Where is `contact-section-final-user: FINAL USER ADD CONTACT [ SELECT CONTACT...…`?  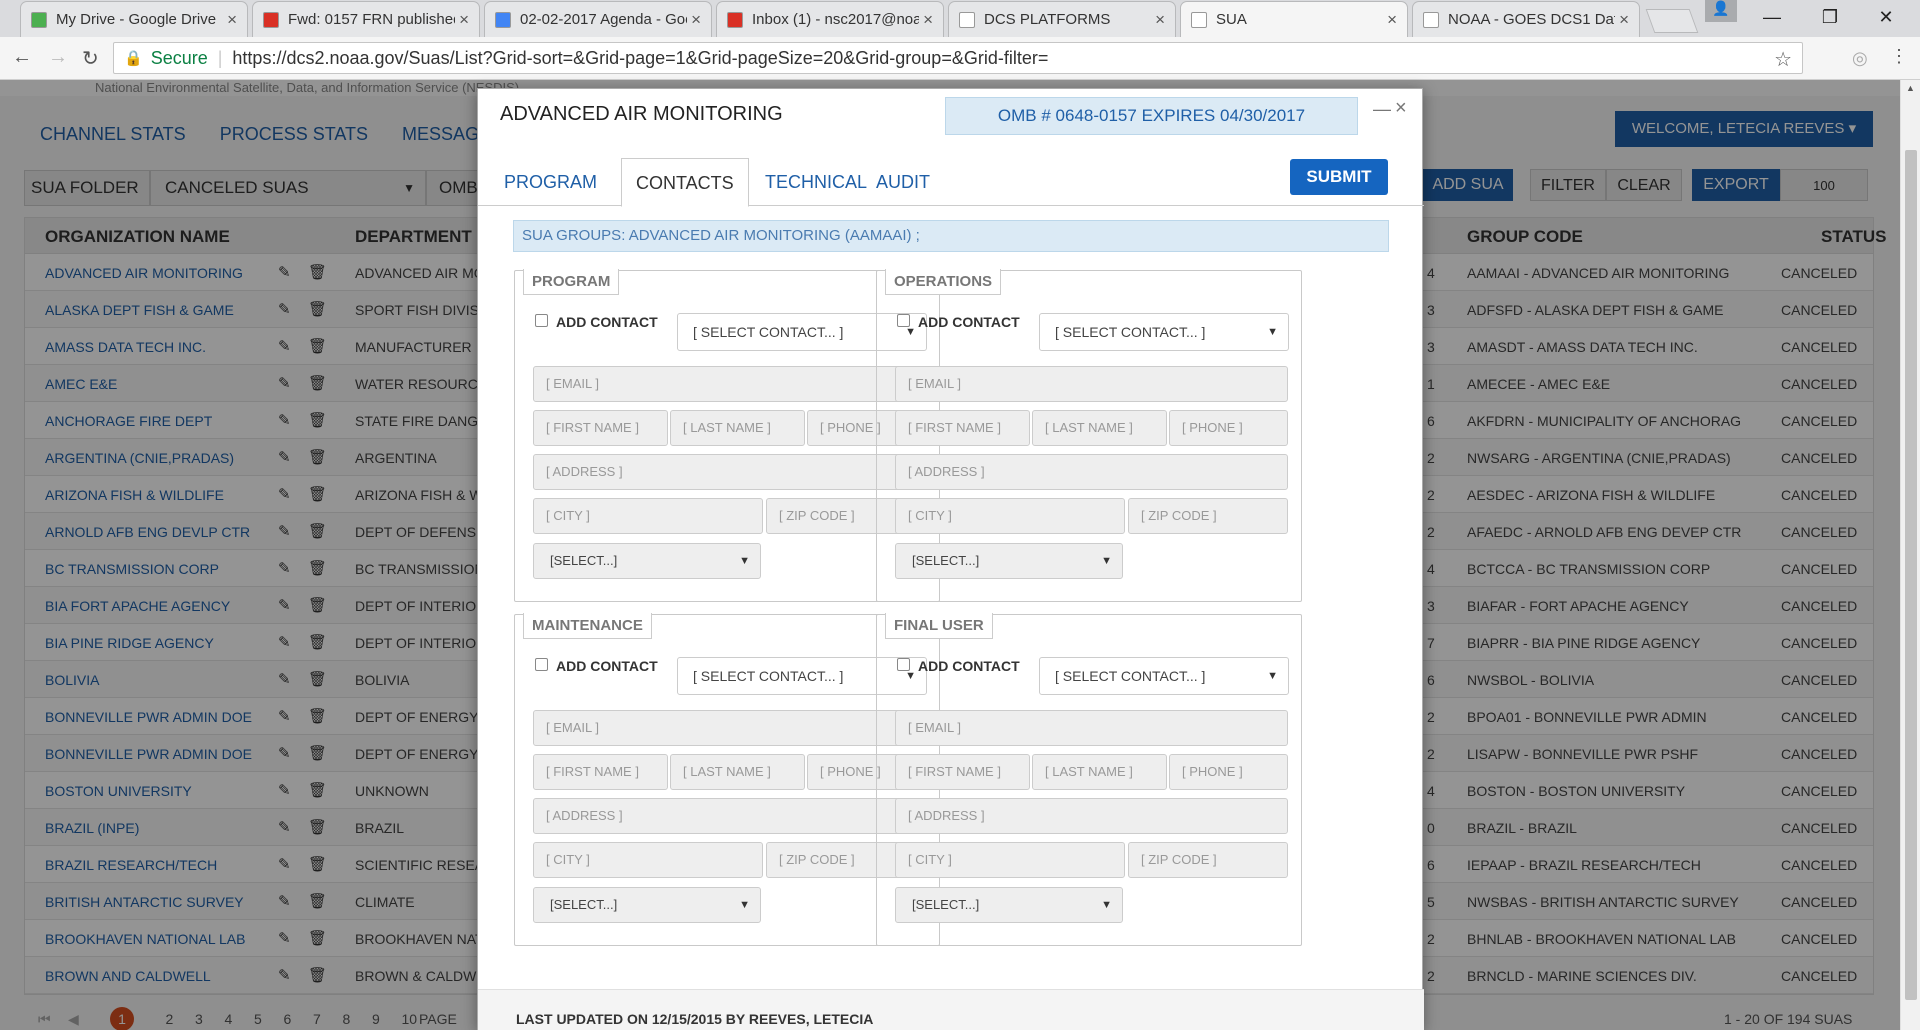 contact-section-final-user: FINAL USER ADD CONTACT [ SELECT CONTACT...… is located at coordinates (1089, 779).